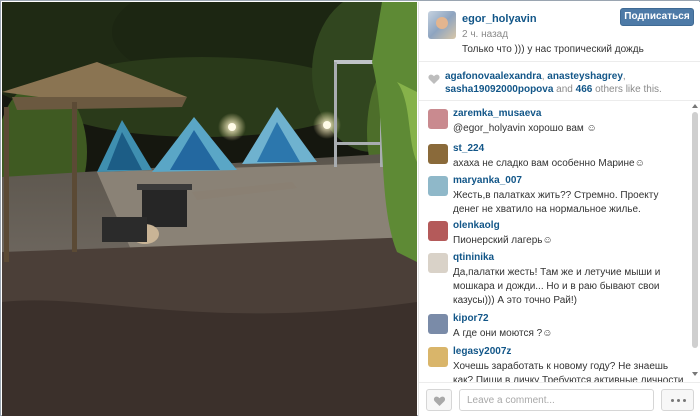  I want to click on like-button, so click(439, 400).